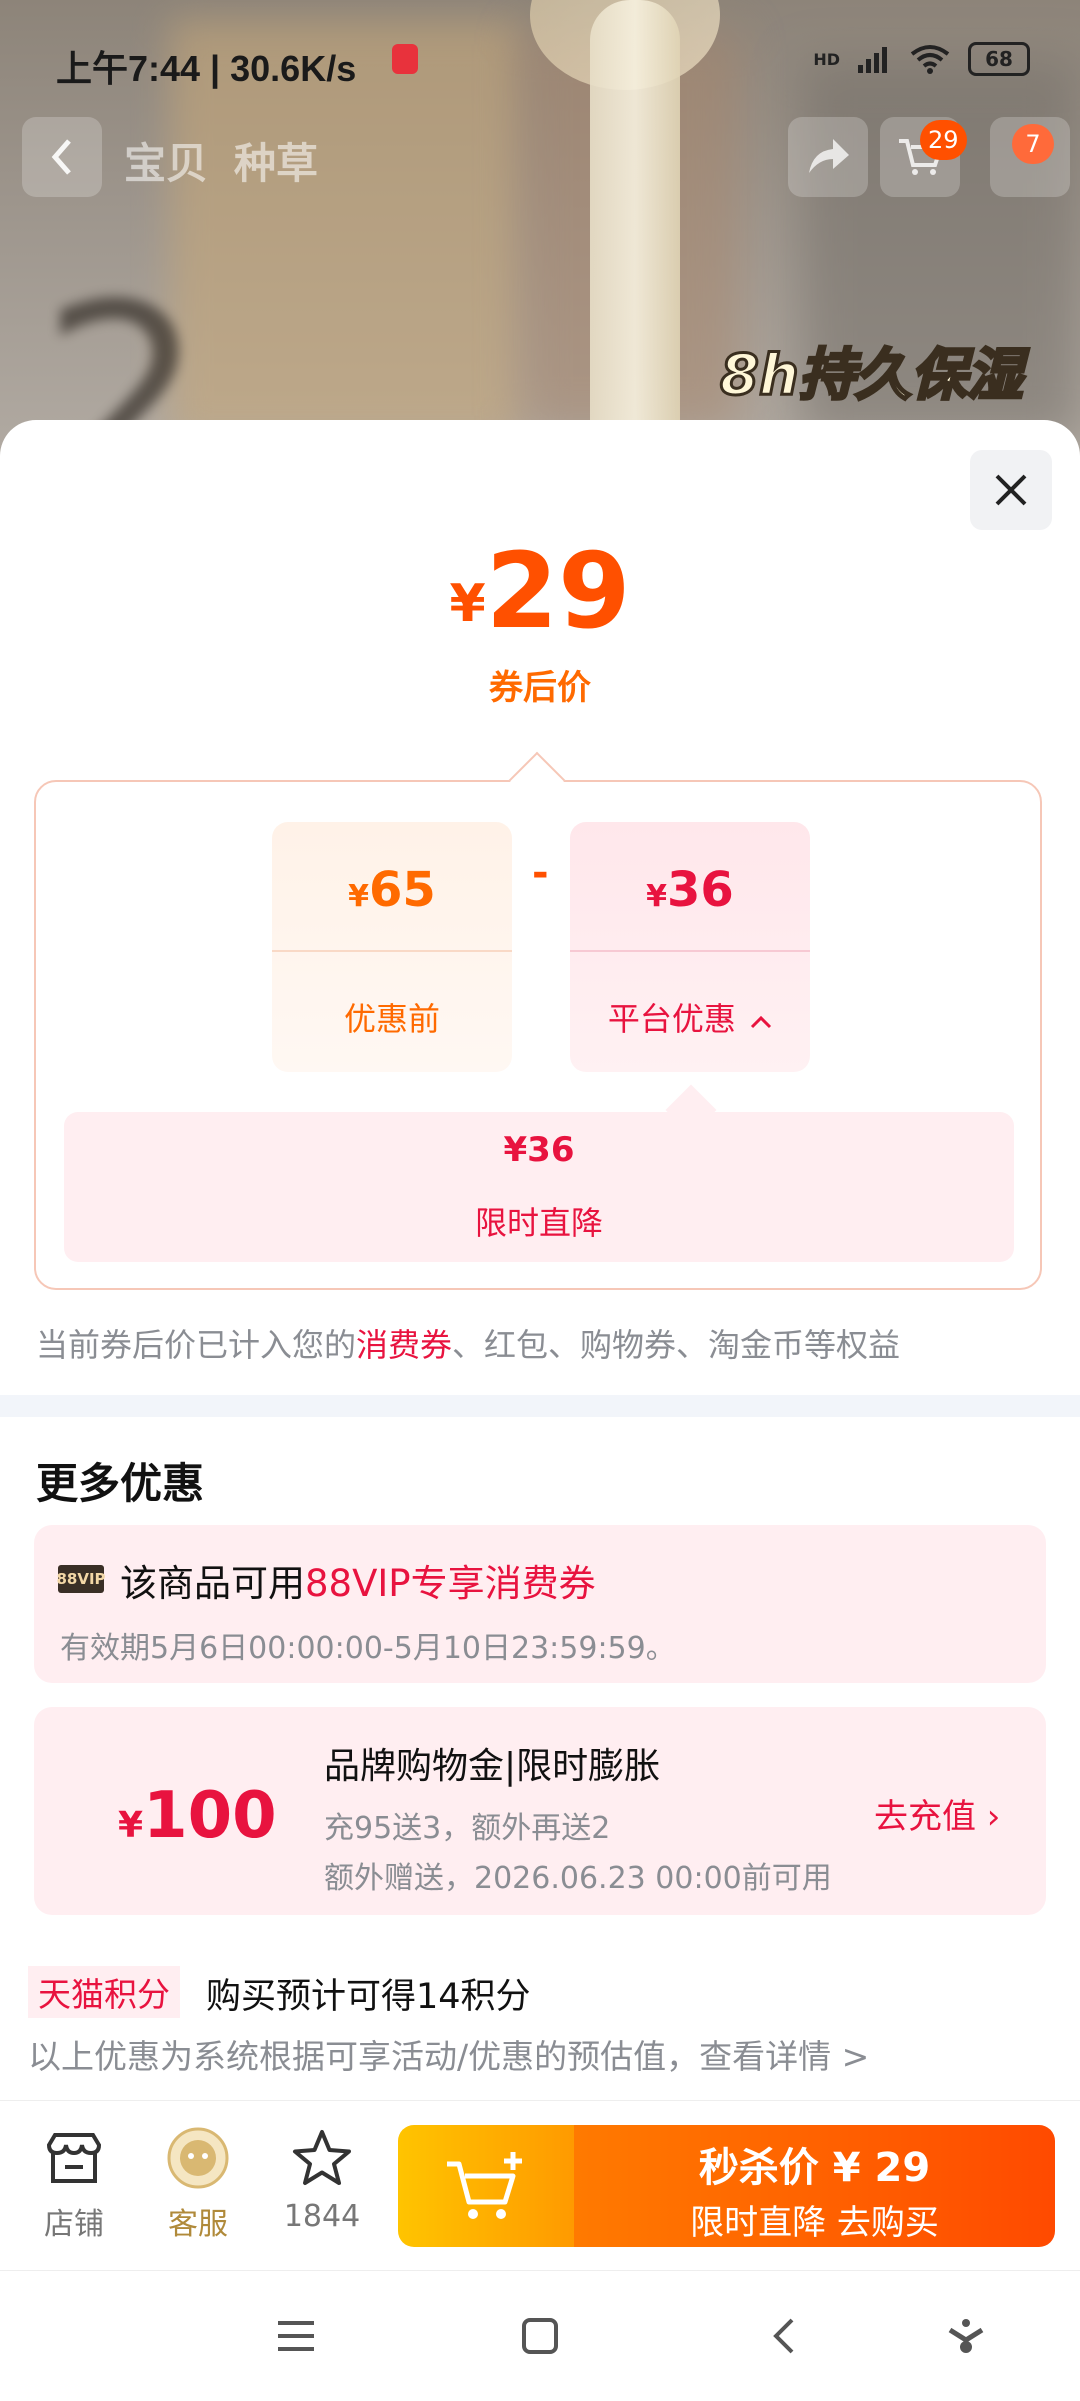 The width and height of the screenshot is (1080, 2401). What do you see at coordinates (450, 1583) in the screenshot?
I see `vip-highlight: 88VIP专享消费券` at bounding box center [450, 1583].